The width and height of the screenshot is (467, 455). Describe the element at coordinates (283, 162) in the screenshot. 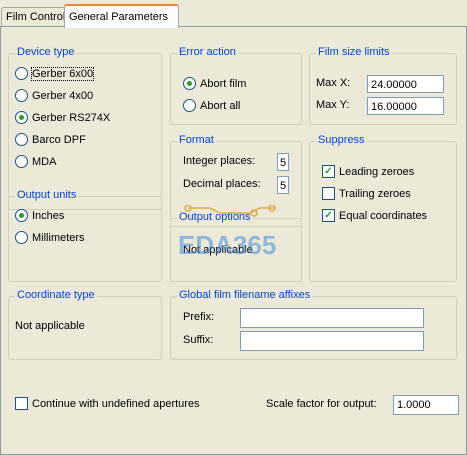

I see `integer-places-input: 5` at that location.